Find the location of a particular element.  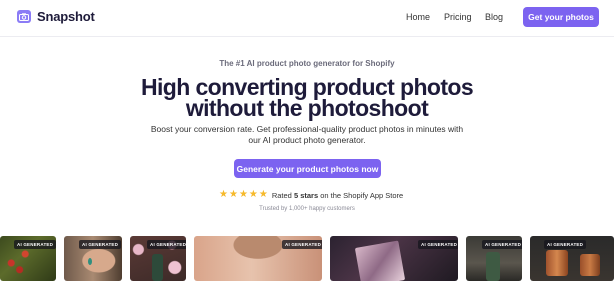

gallery-photo-berries: AI GENERATED is located at coordinates (28, 258).